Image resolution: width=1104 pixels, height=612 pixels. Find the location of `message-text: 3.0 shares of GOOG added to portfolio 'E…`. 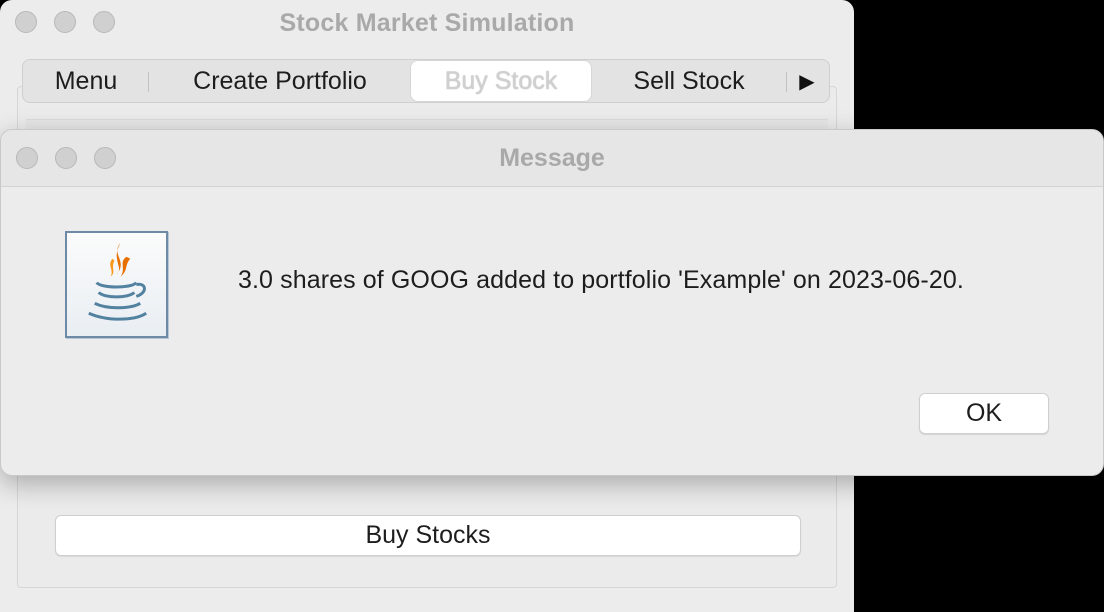

message-text: 3.0 shares of GOOG added to portfolio 'E… is located at coordinates (601, 280).